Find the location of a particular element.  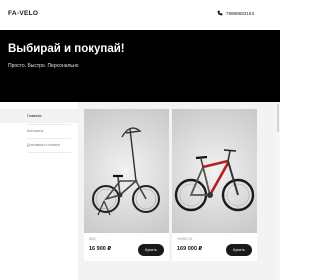

site-logo: FA-VELO is located at coordinates (23, 13).